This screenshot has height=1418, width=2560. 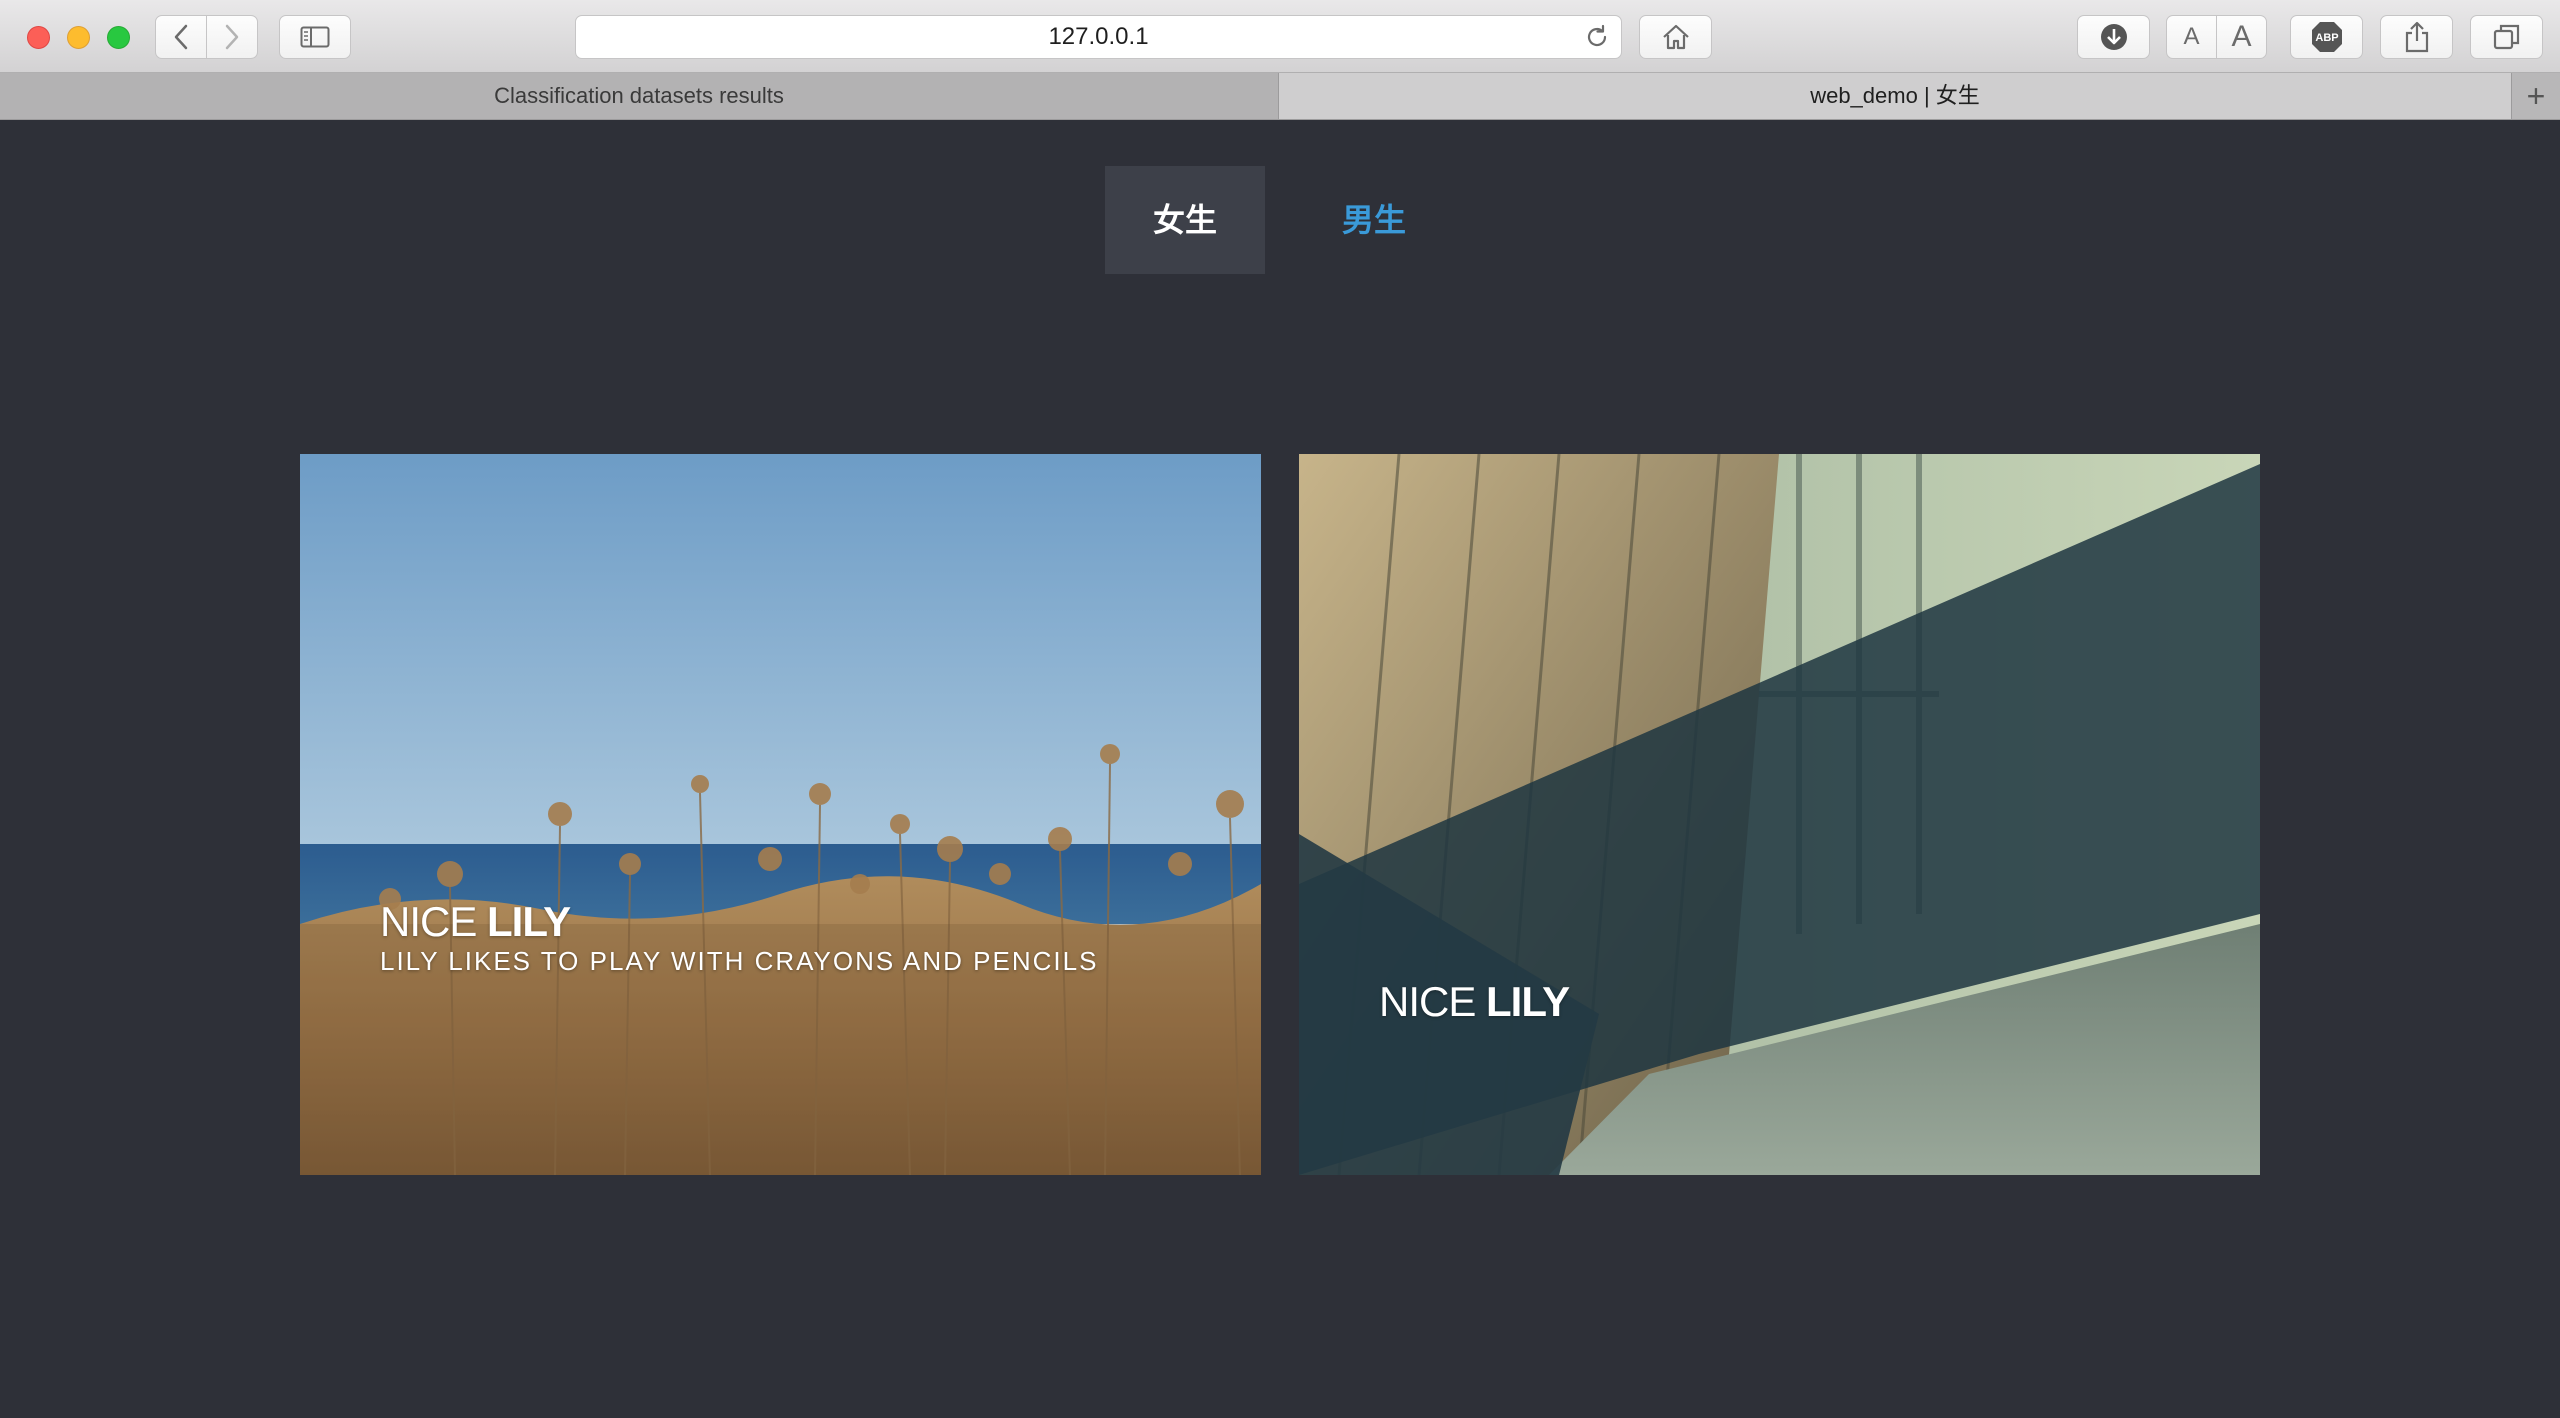 What do you see at coordinates (2191, 37) in the screenshot?
I see `decrease-text-size-button: A` at bounding box center [2191, 37].